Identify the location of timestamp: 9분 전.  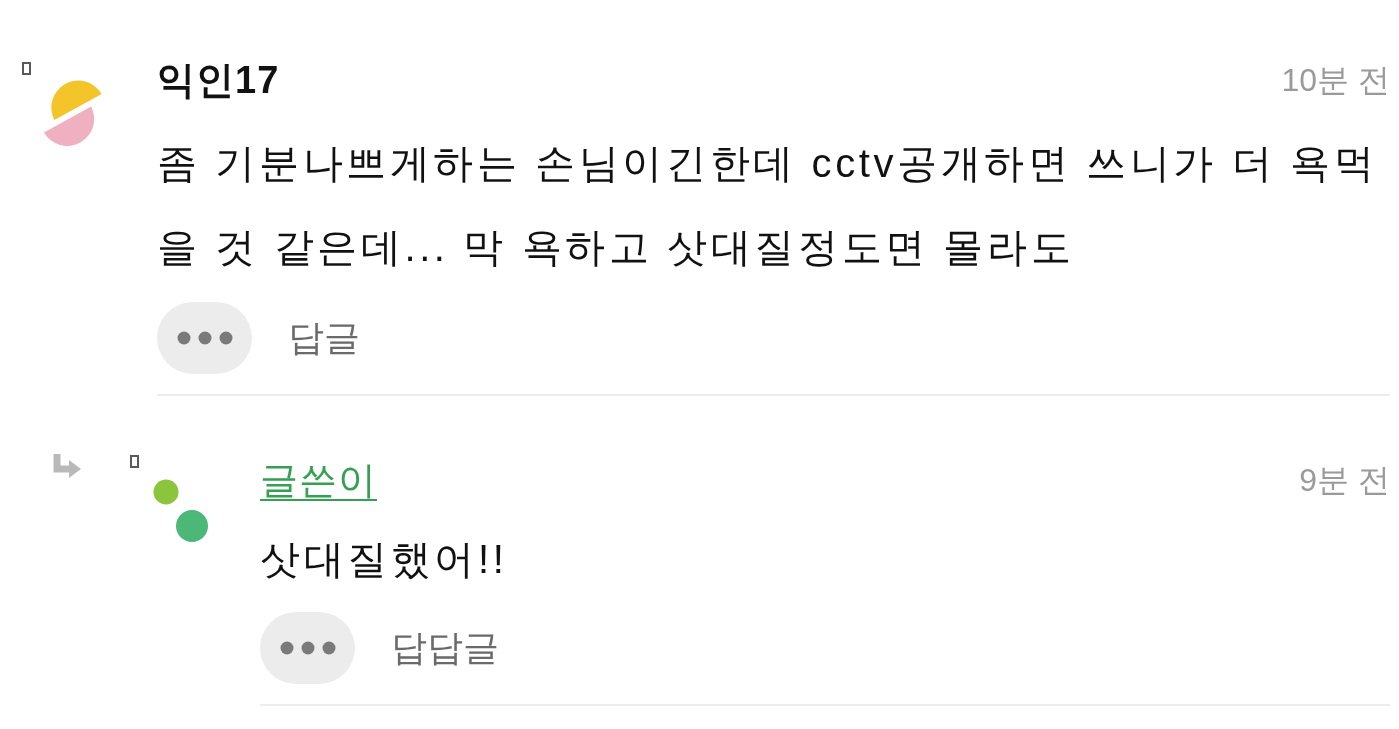
(1344, 480).